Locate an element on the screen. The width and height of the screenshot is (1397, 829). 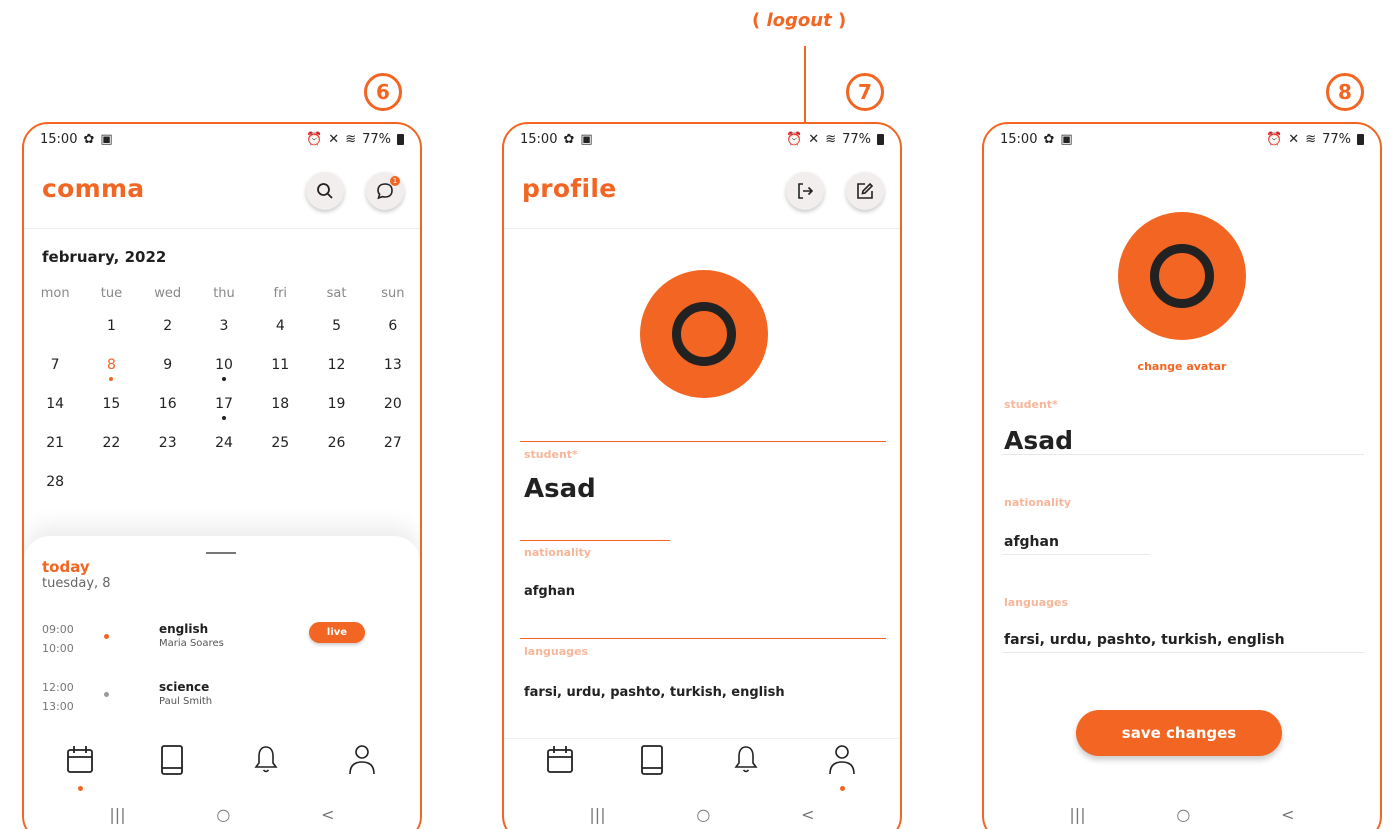
sheet-handle is located at coordinates (221, 553).